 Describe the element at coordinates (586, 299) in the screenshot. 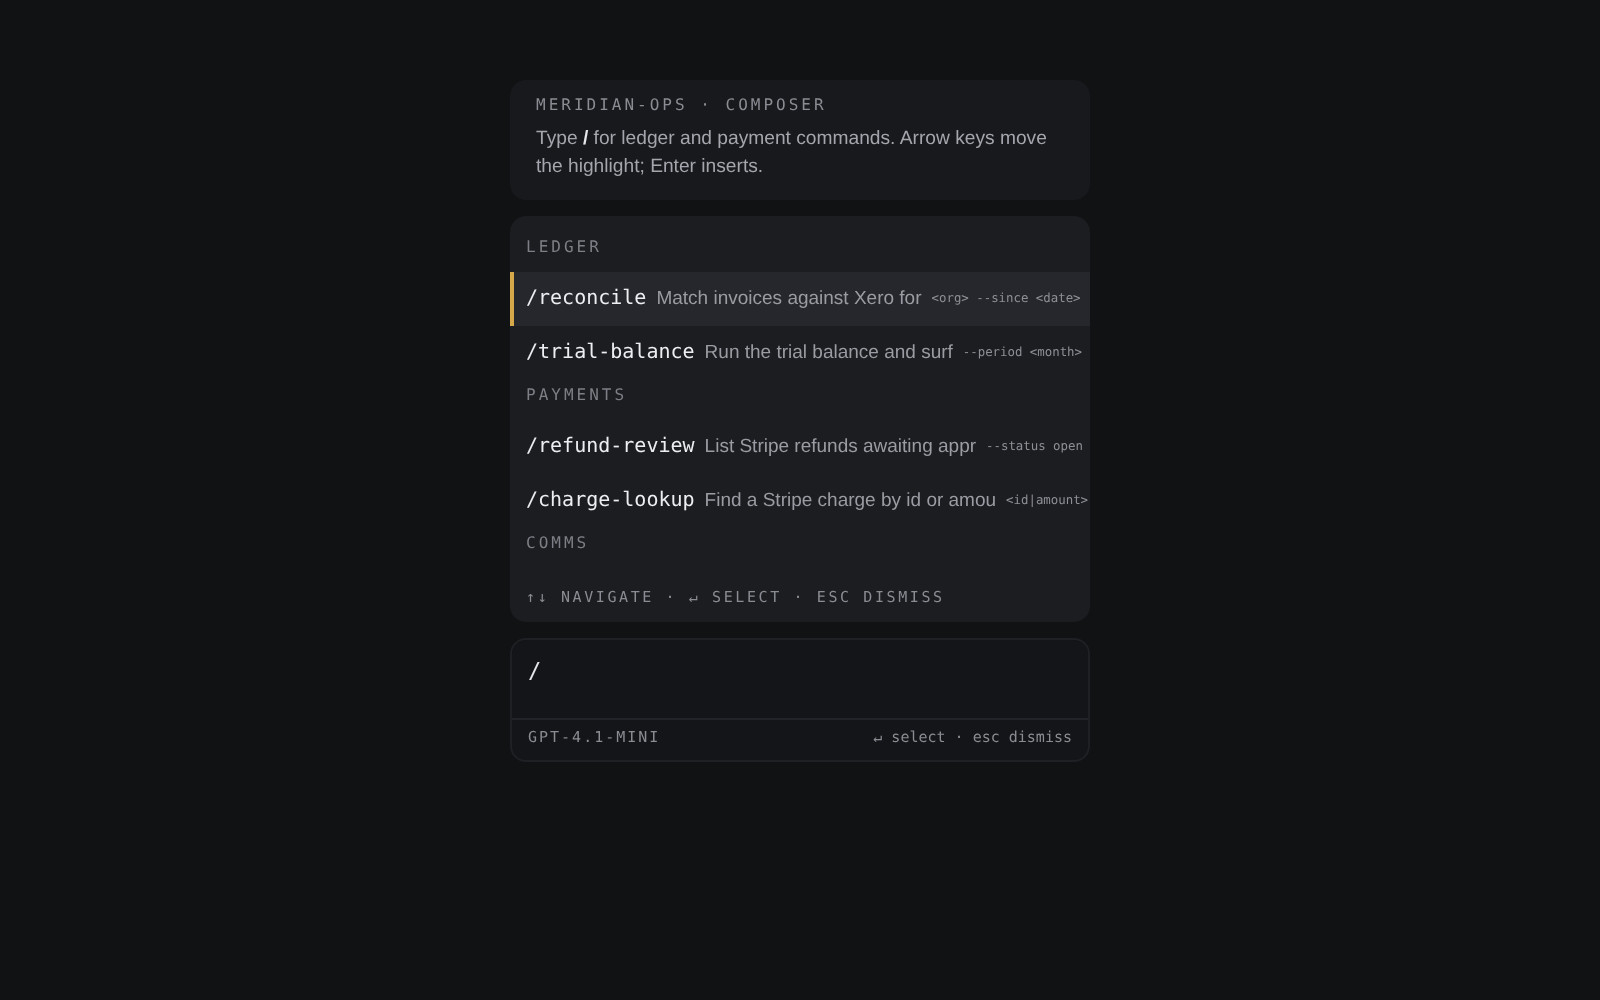

I see `command-name: /reconcile` at that location.